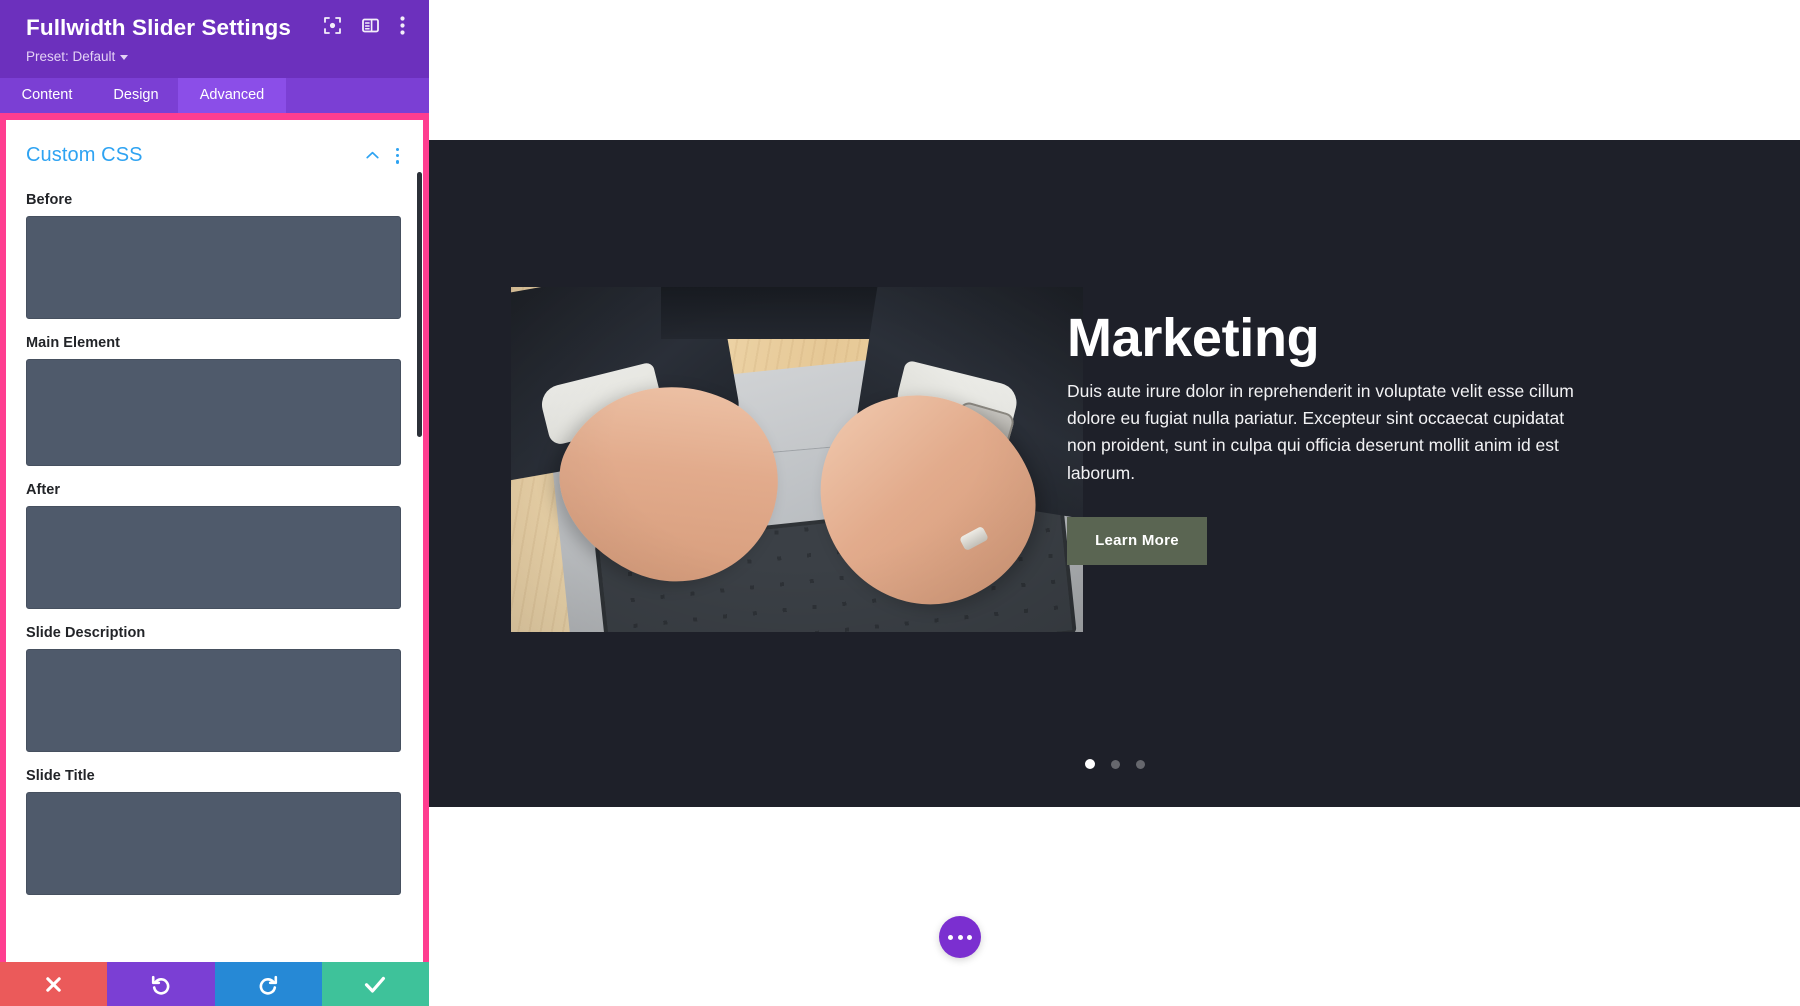  I want to click on panel-layout-icon, so click(370, 28).